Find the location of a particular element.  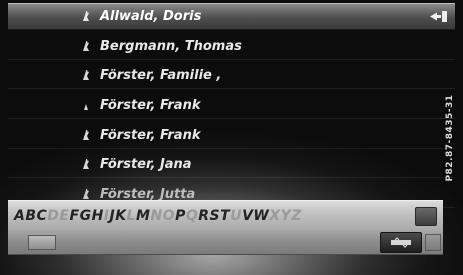

letter-key-g: G is located at coordinates (86, 216).